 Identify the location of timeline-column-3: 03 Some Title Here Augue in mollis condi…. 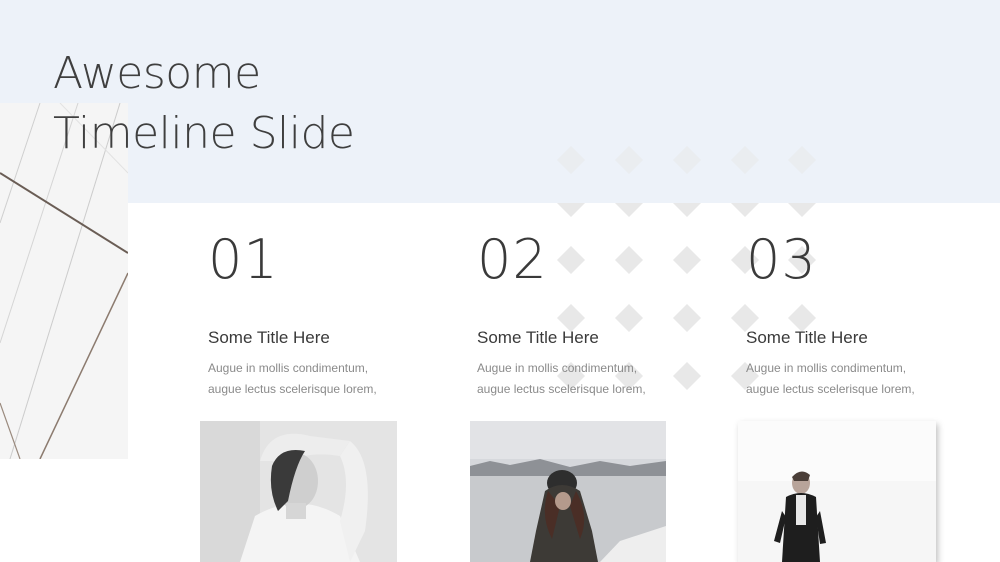
(866, 314).